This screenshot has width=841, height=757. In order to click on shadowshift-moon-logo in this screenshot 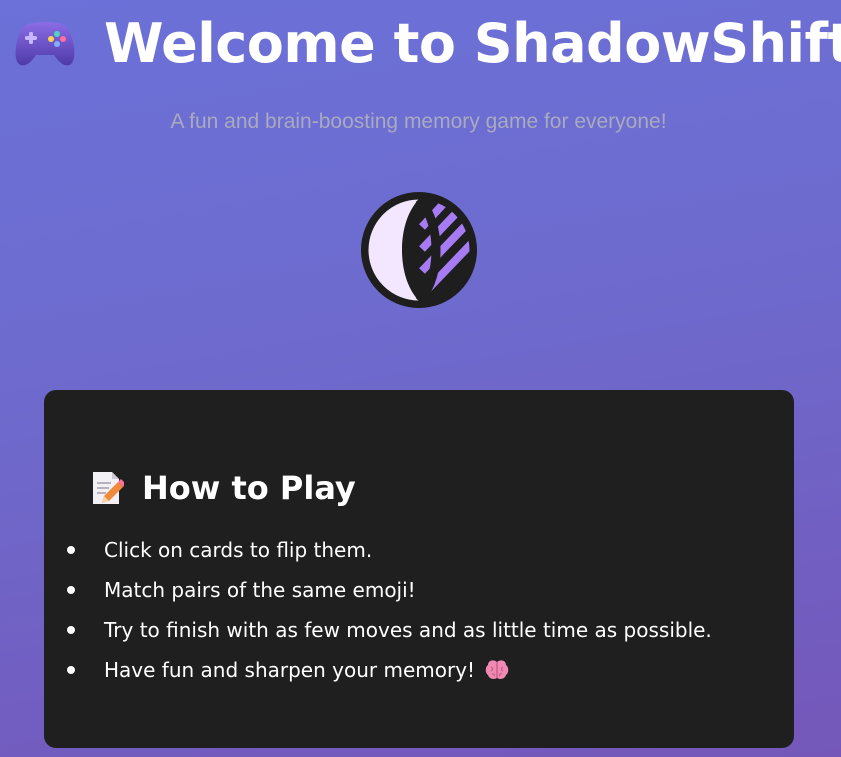, I will do `click(419, 250)`.